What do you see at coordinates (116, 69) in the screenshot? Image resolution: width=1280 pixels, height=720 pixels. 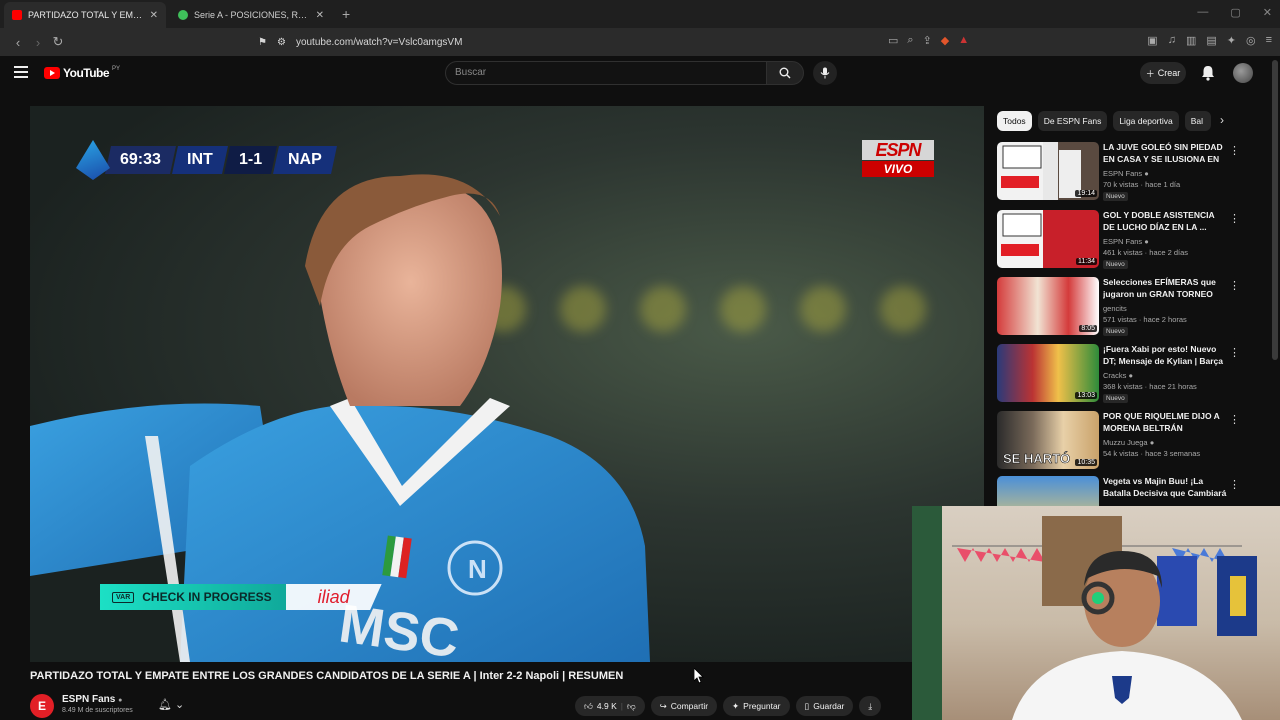 I see `logo-country: PY` at bounding box center [116, 69].